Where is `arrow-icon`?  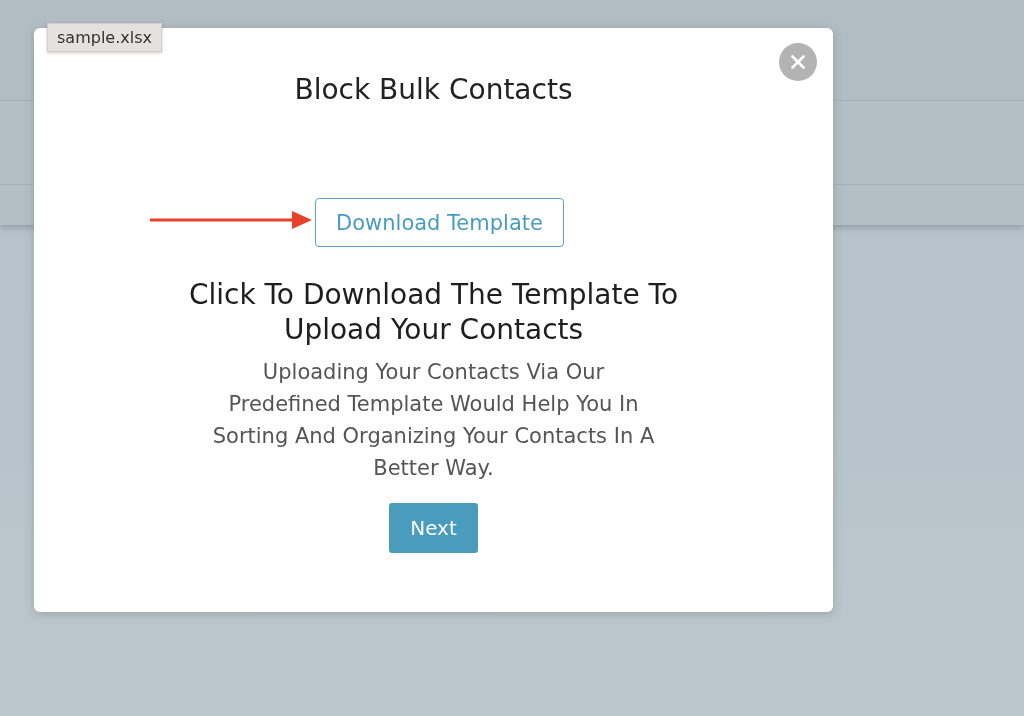 arrow-icon is located at coordinates (231, 220).